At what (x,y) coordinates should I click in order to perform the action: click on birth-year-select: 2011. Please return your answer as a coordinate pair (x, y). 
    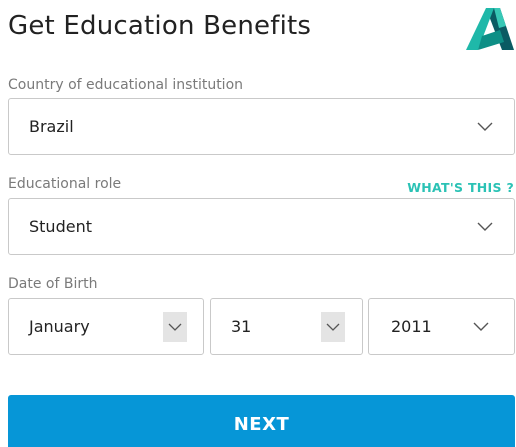
    Looking at the image, I should click on (441, 326).